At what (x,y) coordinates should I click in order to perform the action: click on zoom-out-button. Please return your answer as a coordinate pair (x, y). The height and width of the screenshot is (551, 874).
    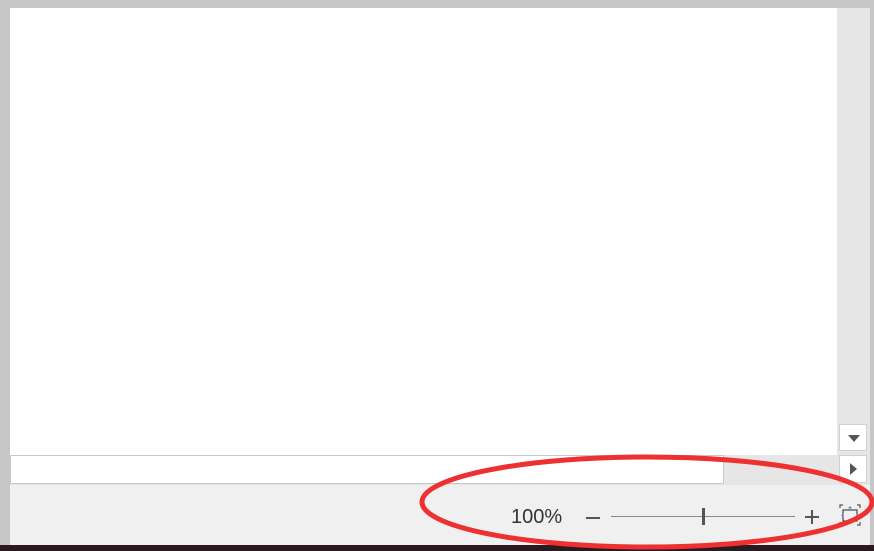
    Looking at the image, I should click on (594, 517).